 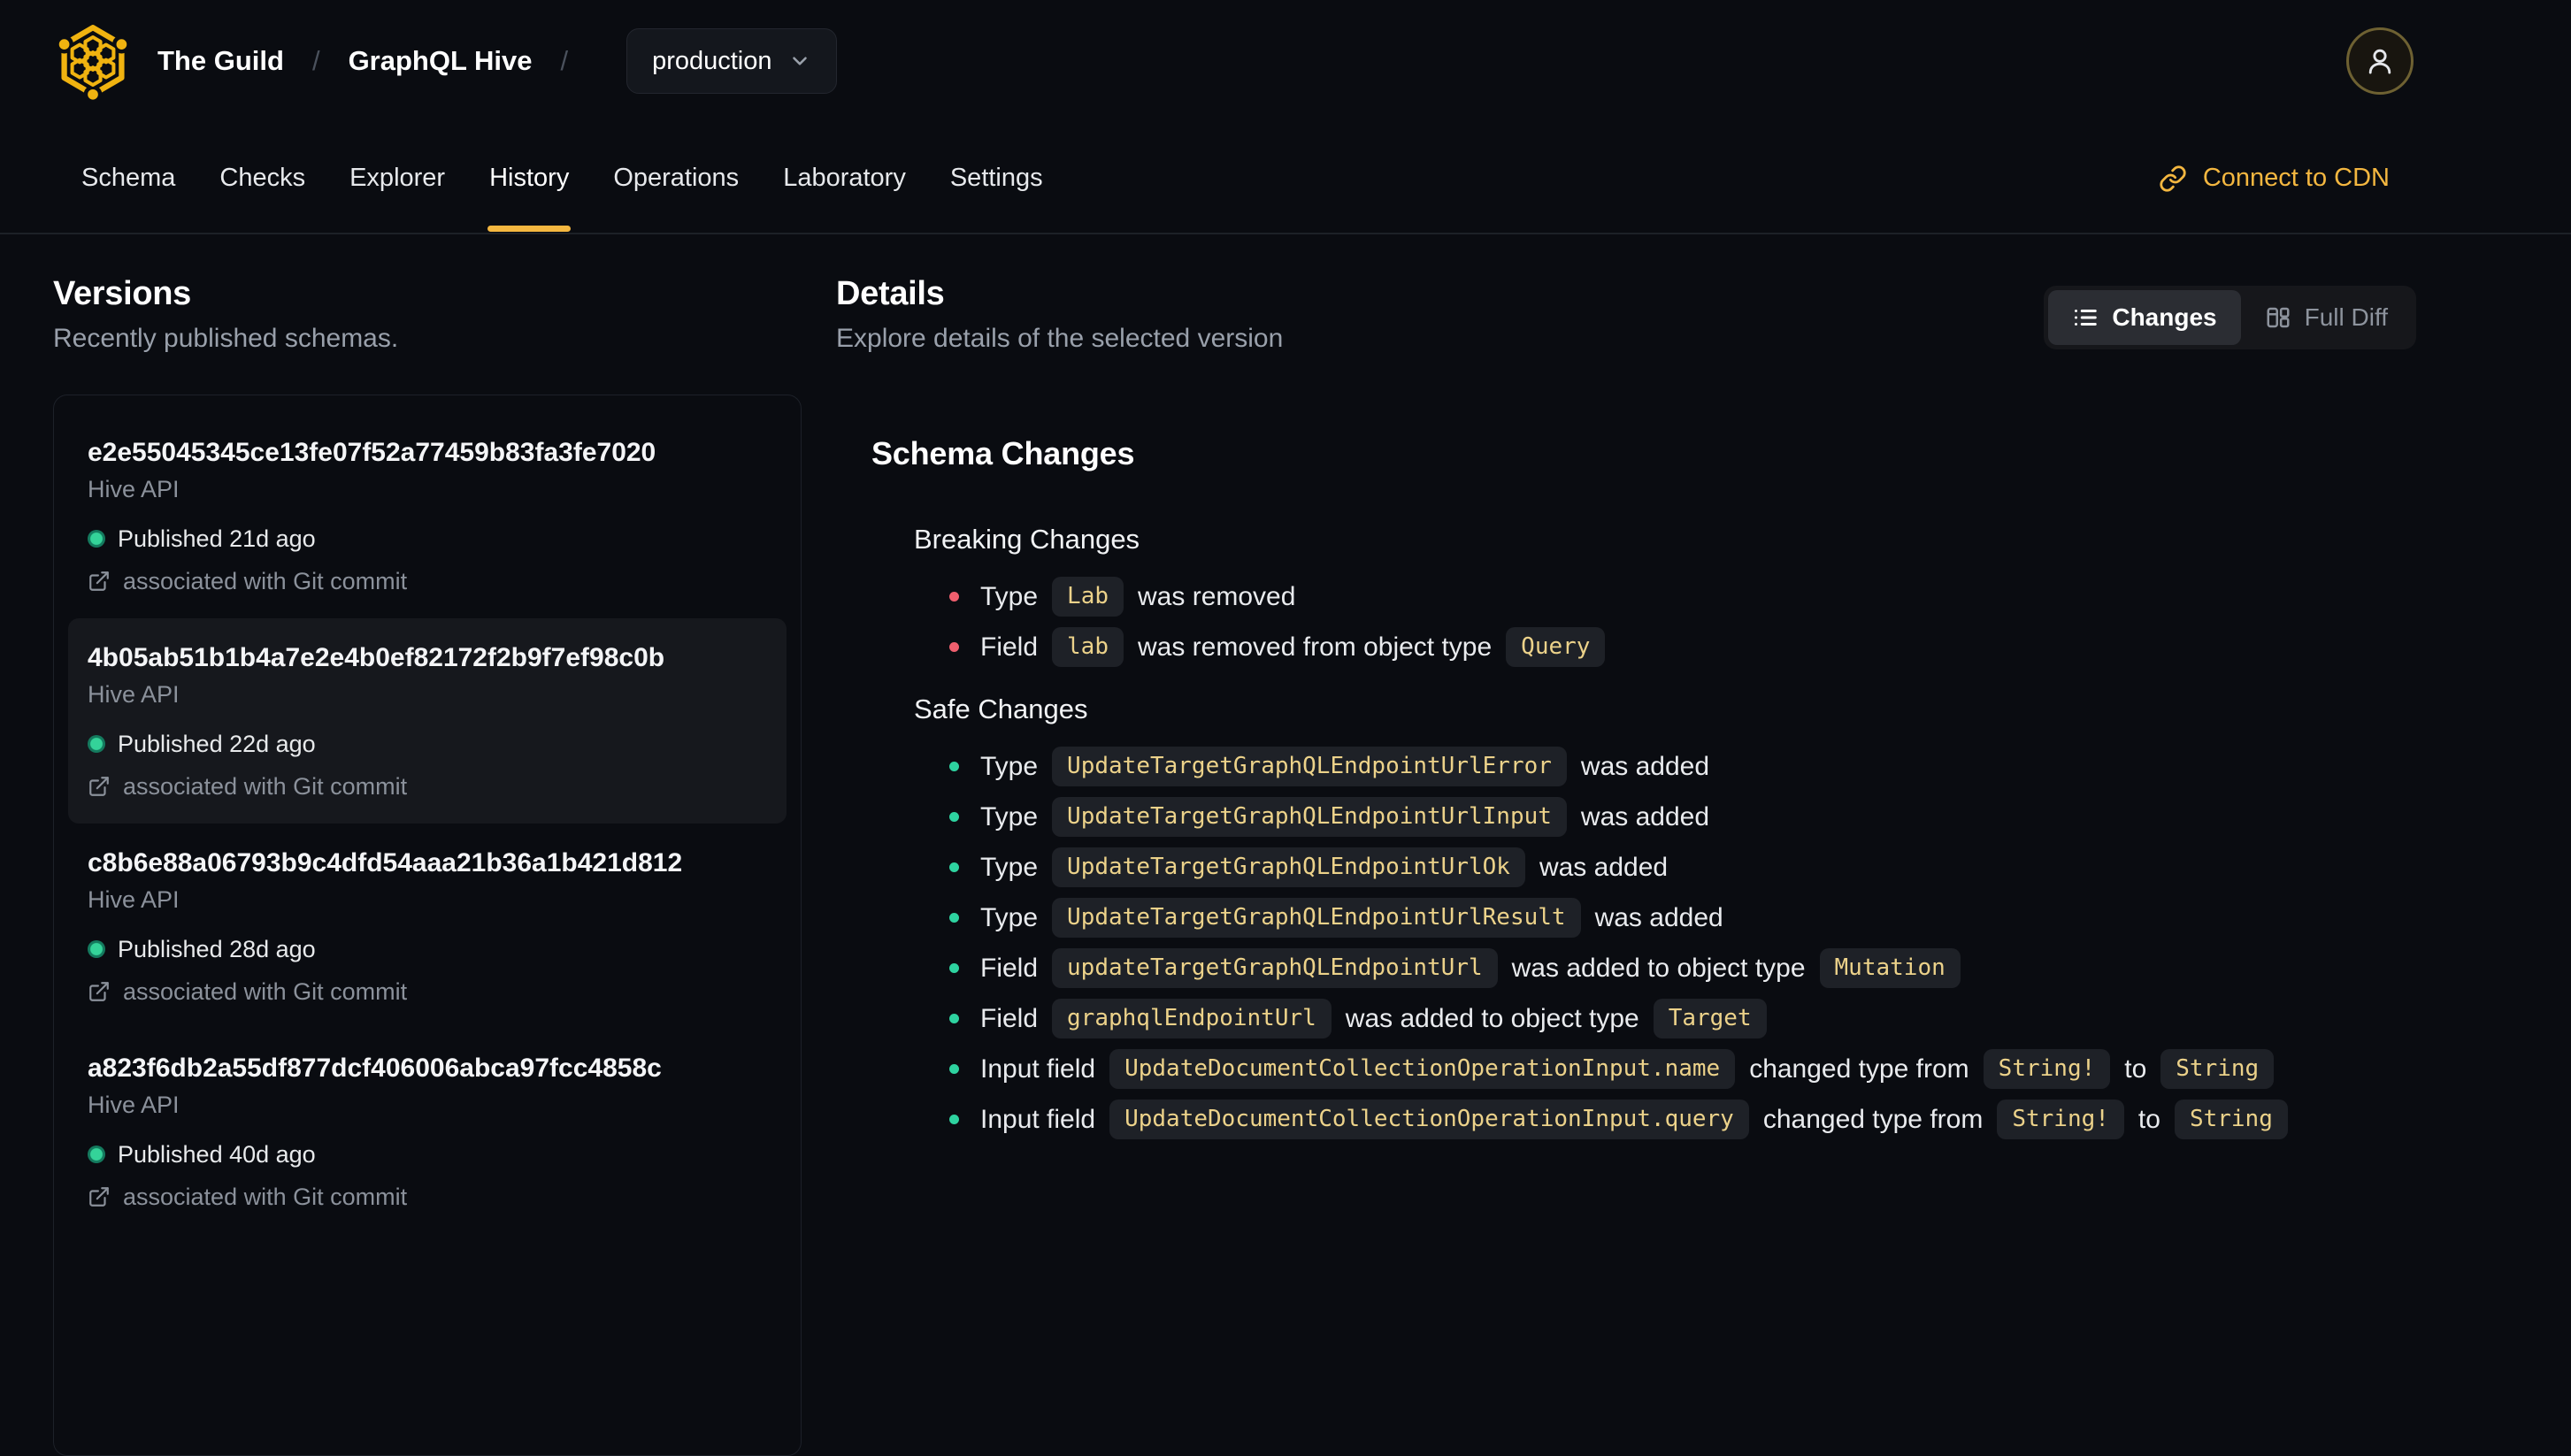 I want to click on connect-to-cdn-button: Connect to CDN, so click(x=2274, y=178).